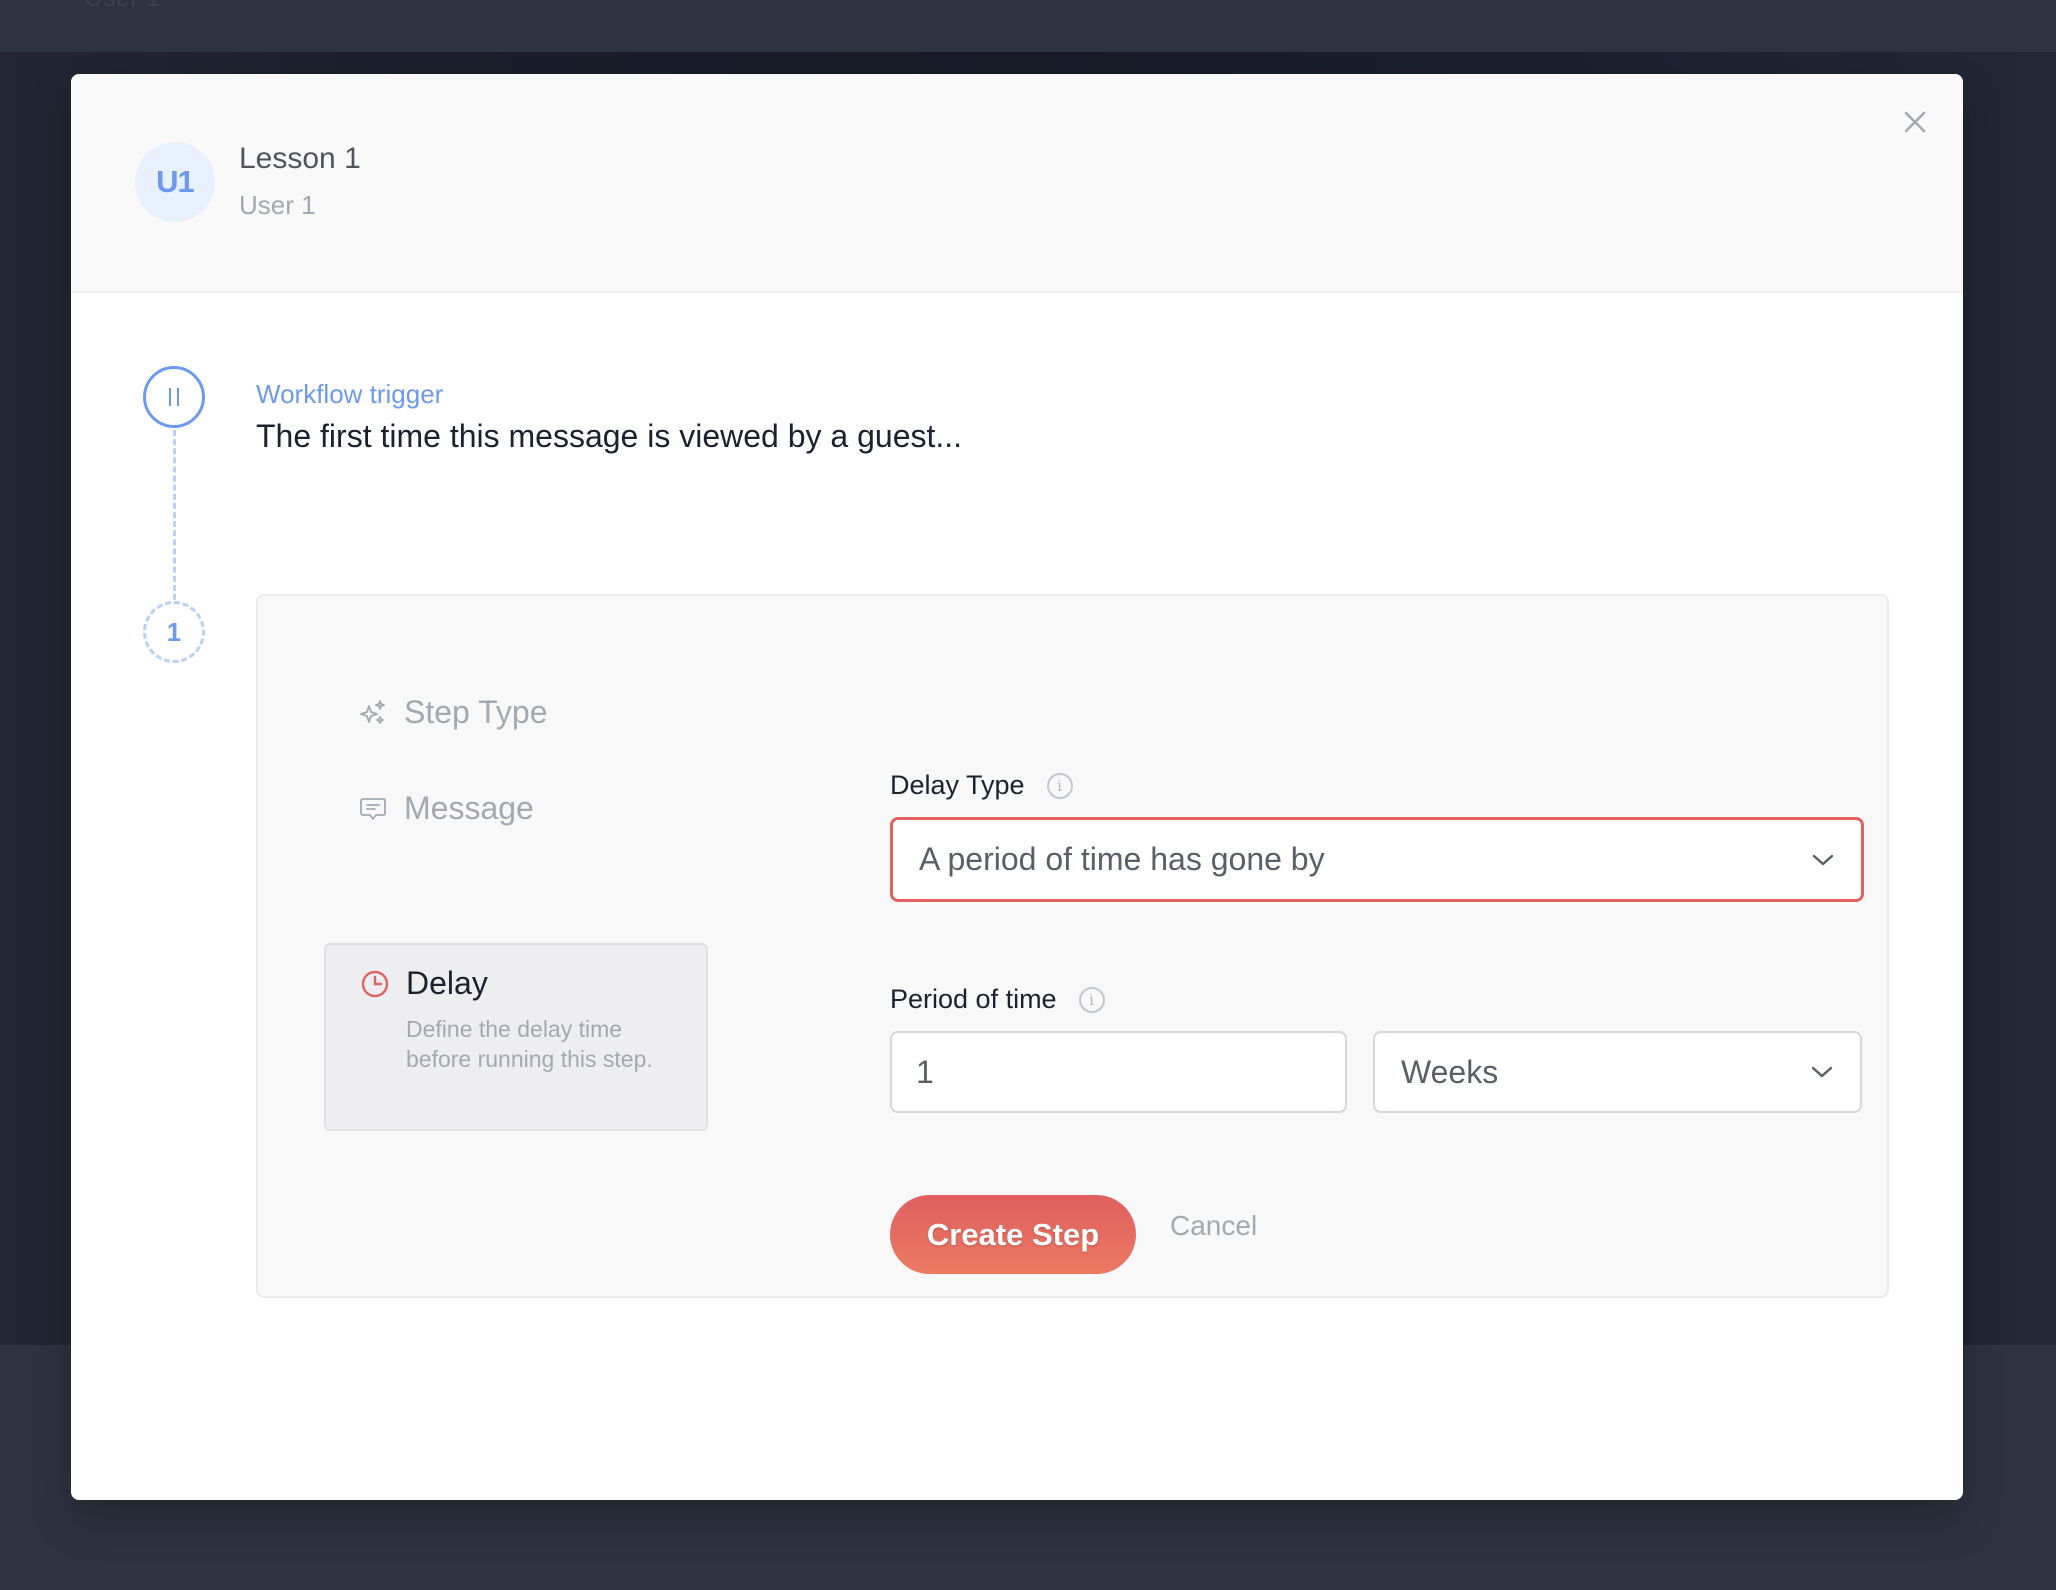 The width and height of the screenshot is (2056, 1590). Describe the element at coordinates (174, 515) in the screenshot. I see `workflow-connector` at that location.